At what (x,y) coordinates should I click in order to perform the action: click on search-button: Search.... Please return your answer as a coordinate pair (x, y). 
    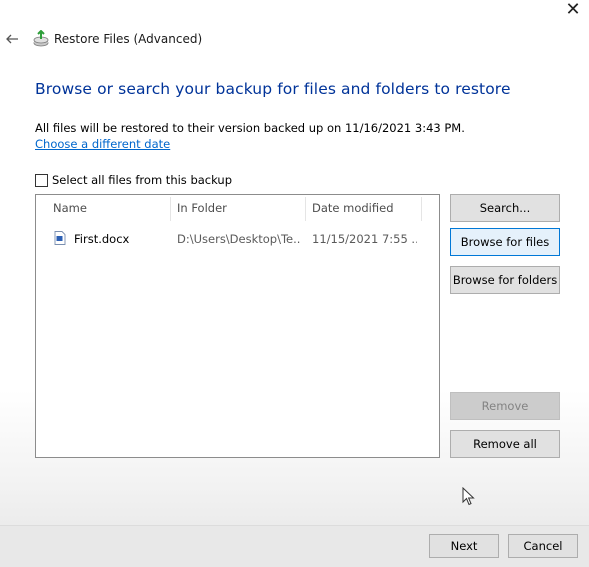
    Looking at the image, I should click on (505, 208).